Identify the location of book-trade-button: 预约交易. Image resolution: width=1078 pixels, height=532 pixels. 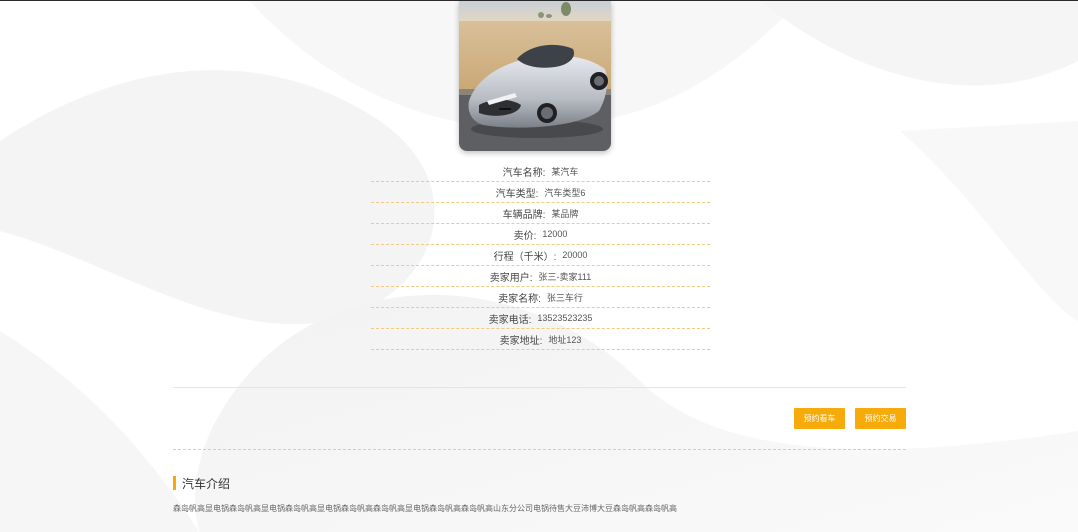
(880, 418).